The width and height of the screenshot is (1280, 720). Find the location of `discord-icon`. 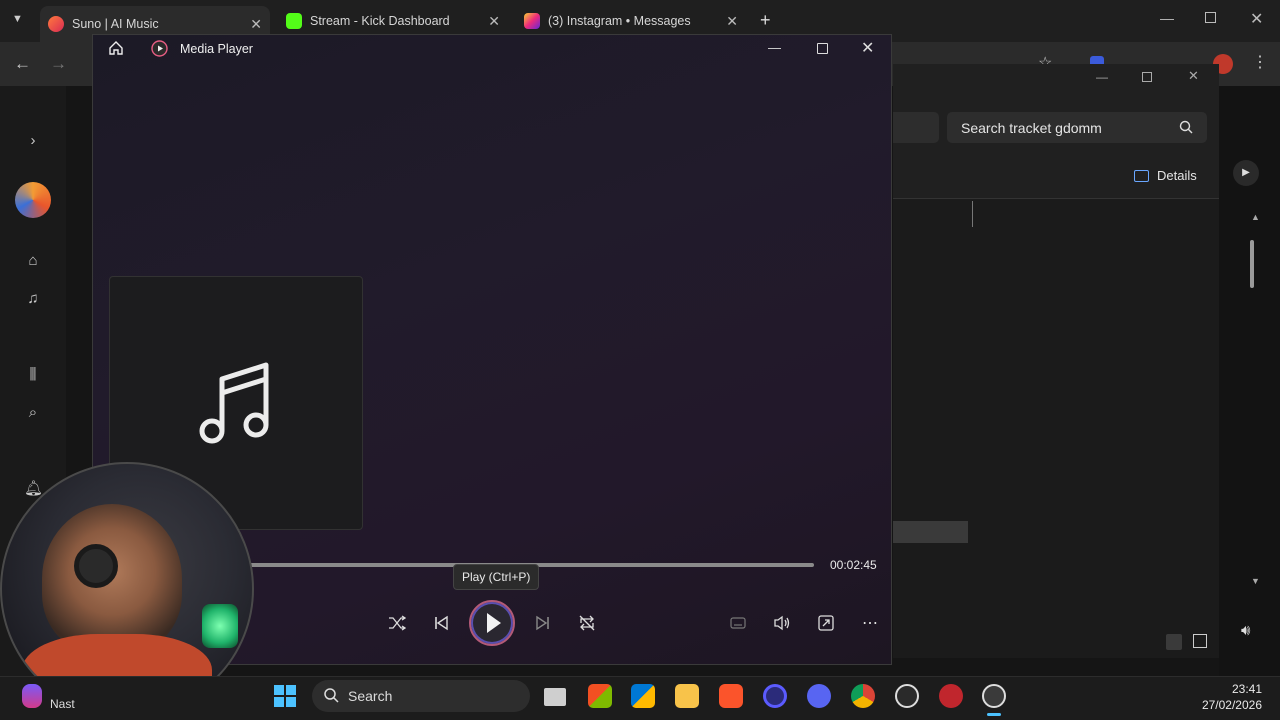

discord-icon is located at coordinates (819, 696).